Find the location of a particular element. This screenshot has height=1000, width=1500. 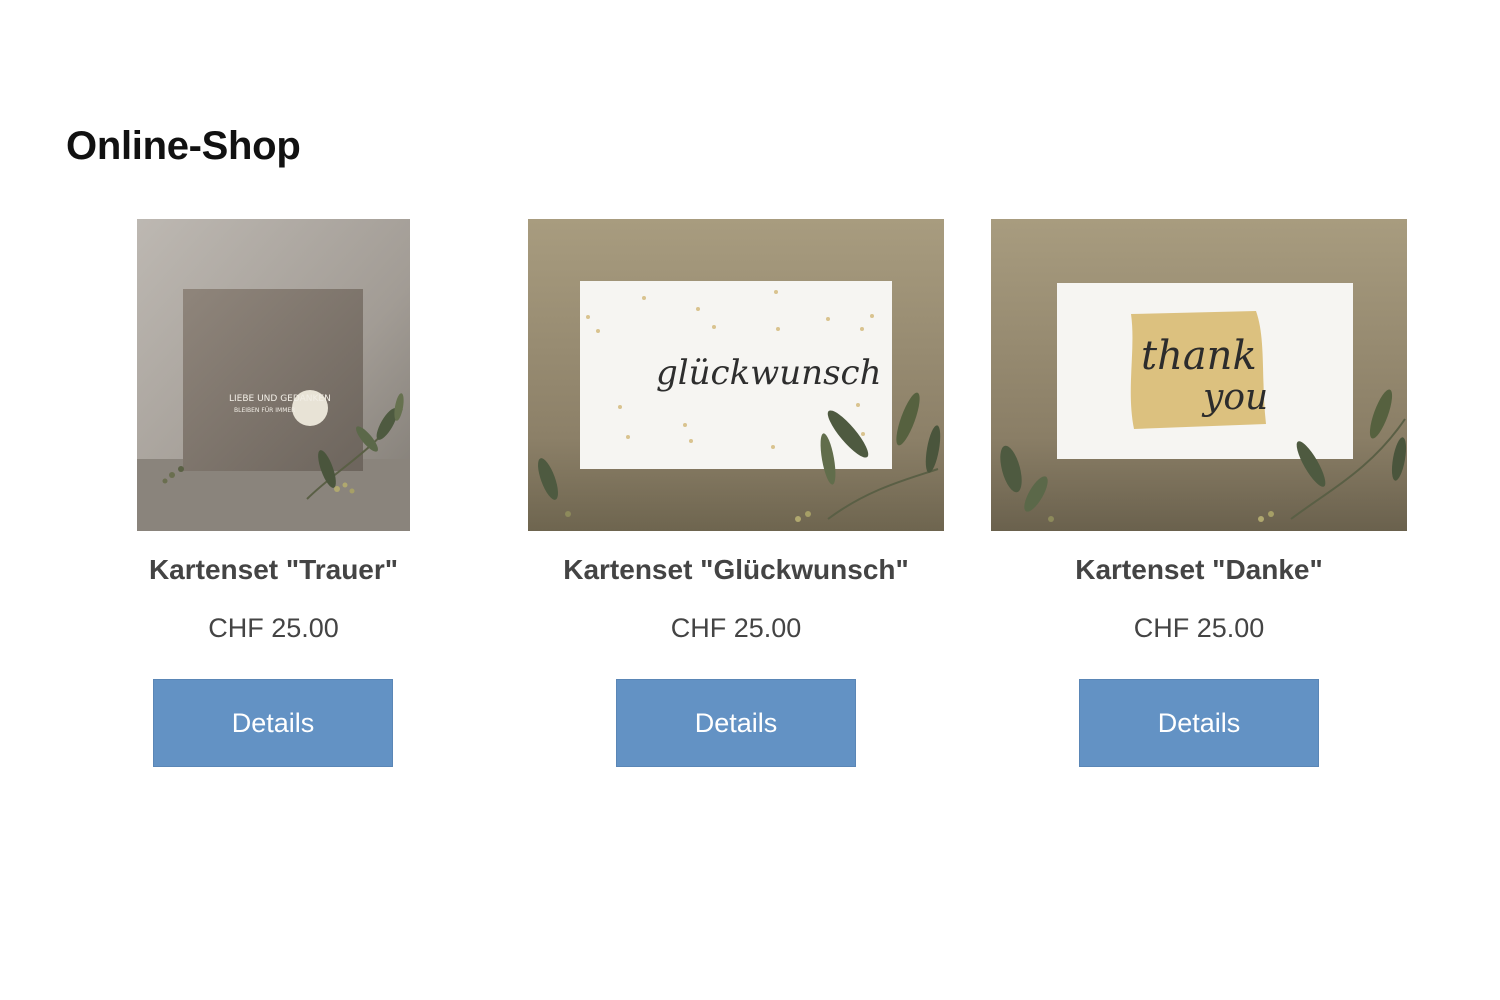

card-photo-danke: thank you is located at coordinates (1199, 375).